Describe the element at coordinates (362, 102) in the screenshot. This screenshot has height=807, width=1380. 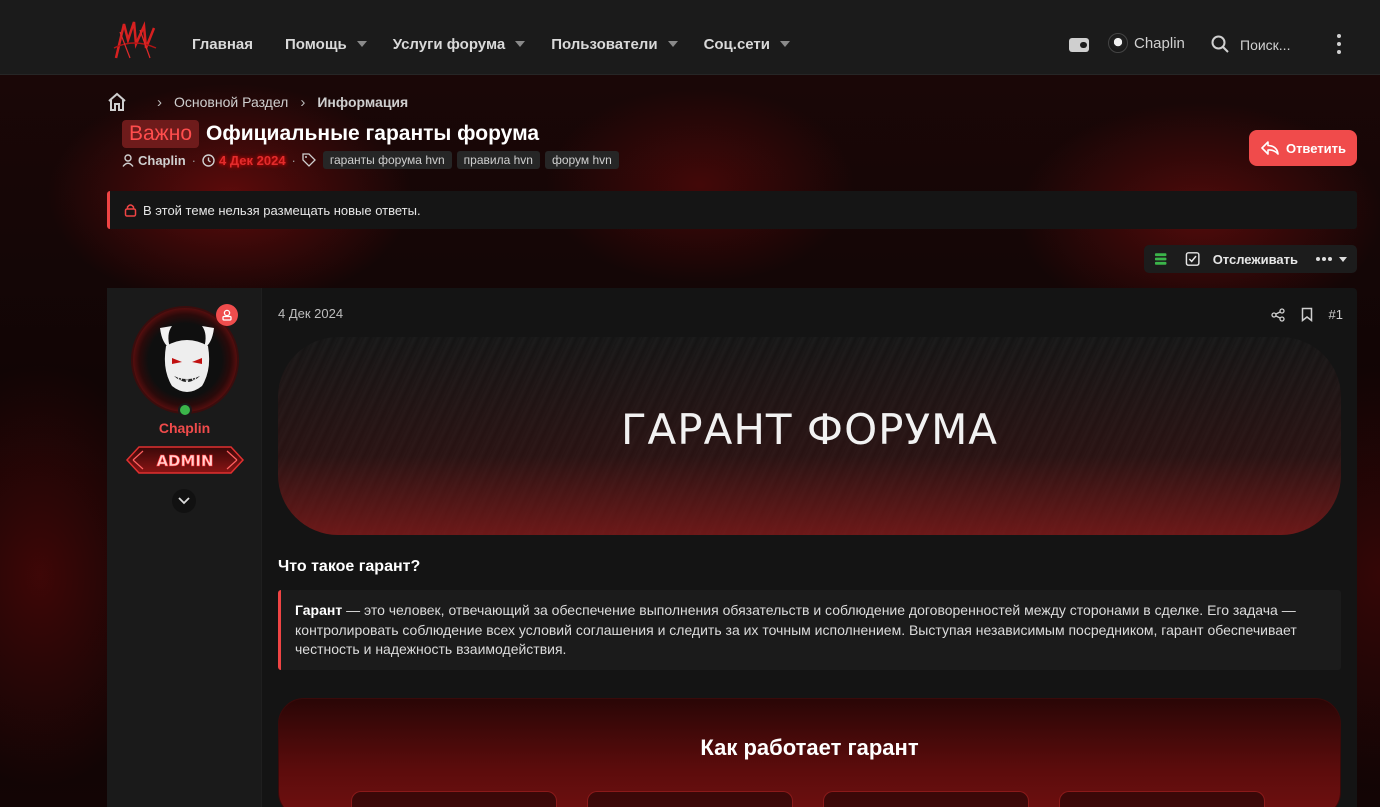
I see `breadcrumb-item: Информация` at that location.